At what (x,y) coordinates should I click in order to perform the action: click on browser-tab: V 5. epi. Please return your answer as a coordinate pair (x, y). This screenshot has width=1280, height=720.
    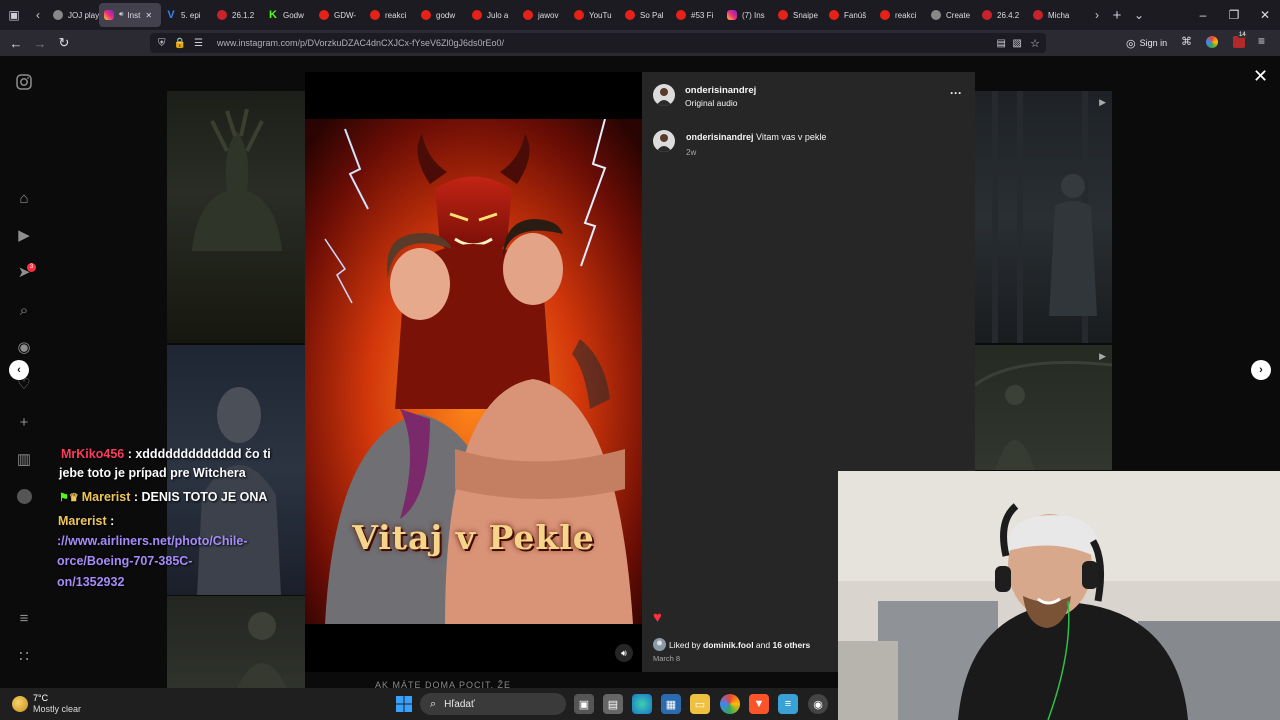
    Looking at the image, I should click on (186, 15).